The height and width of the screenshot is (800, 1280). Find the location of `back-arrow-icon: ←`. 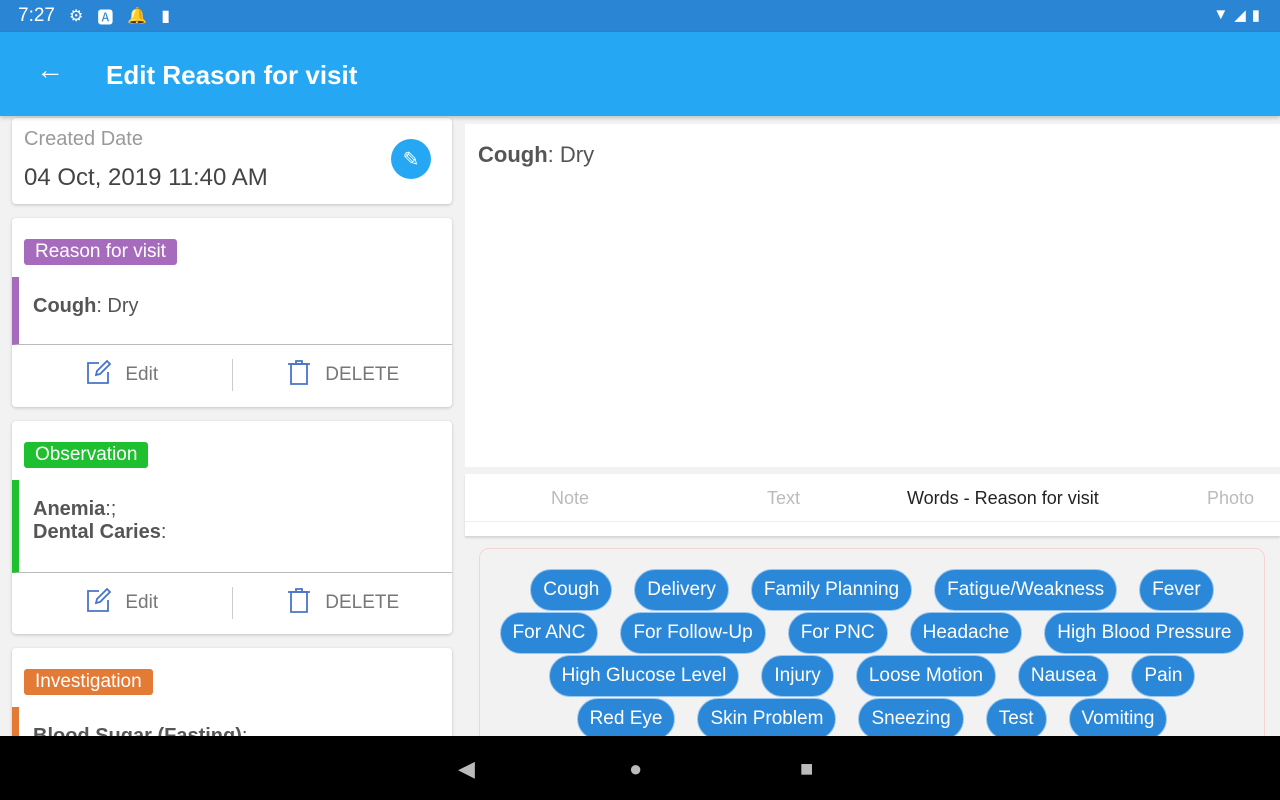

back-arrow-icon: ← is located at coordinates (50, 70).